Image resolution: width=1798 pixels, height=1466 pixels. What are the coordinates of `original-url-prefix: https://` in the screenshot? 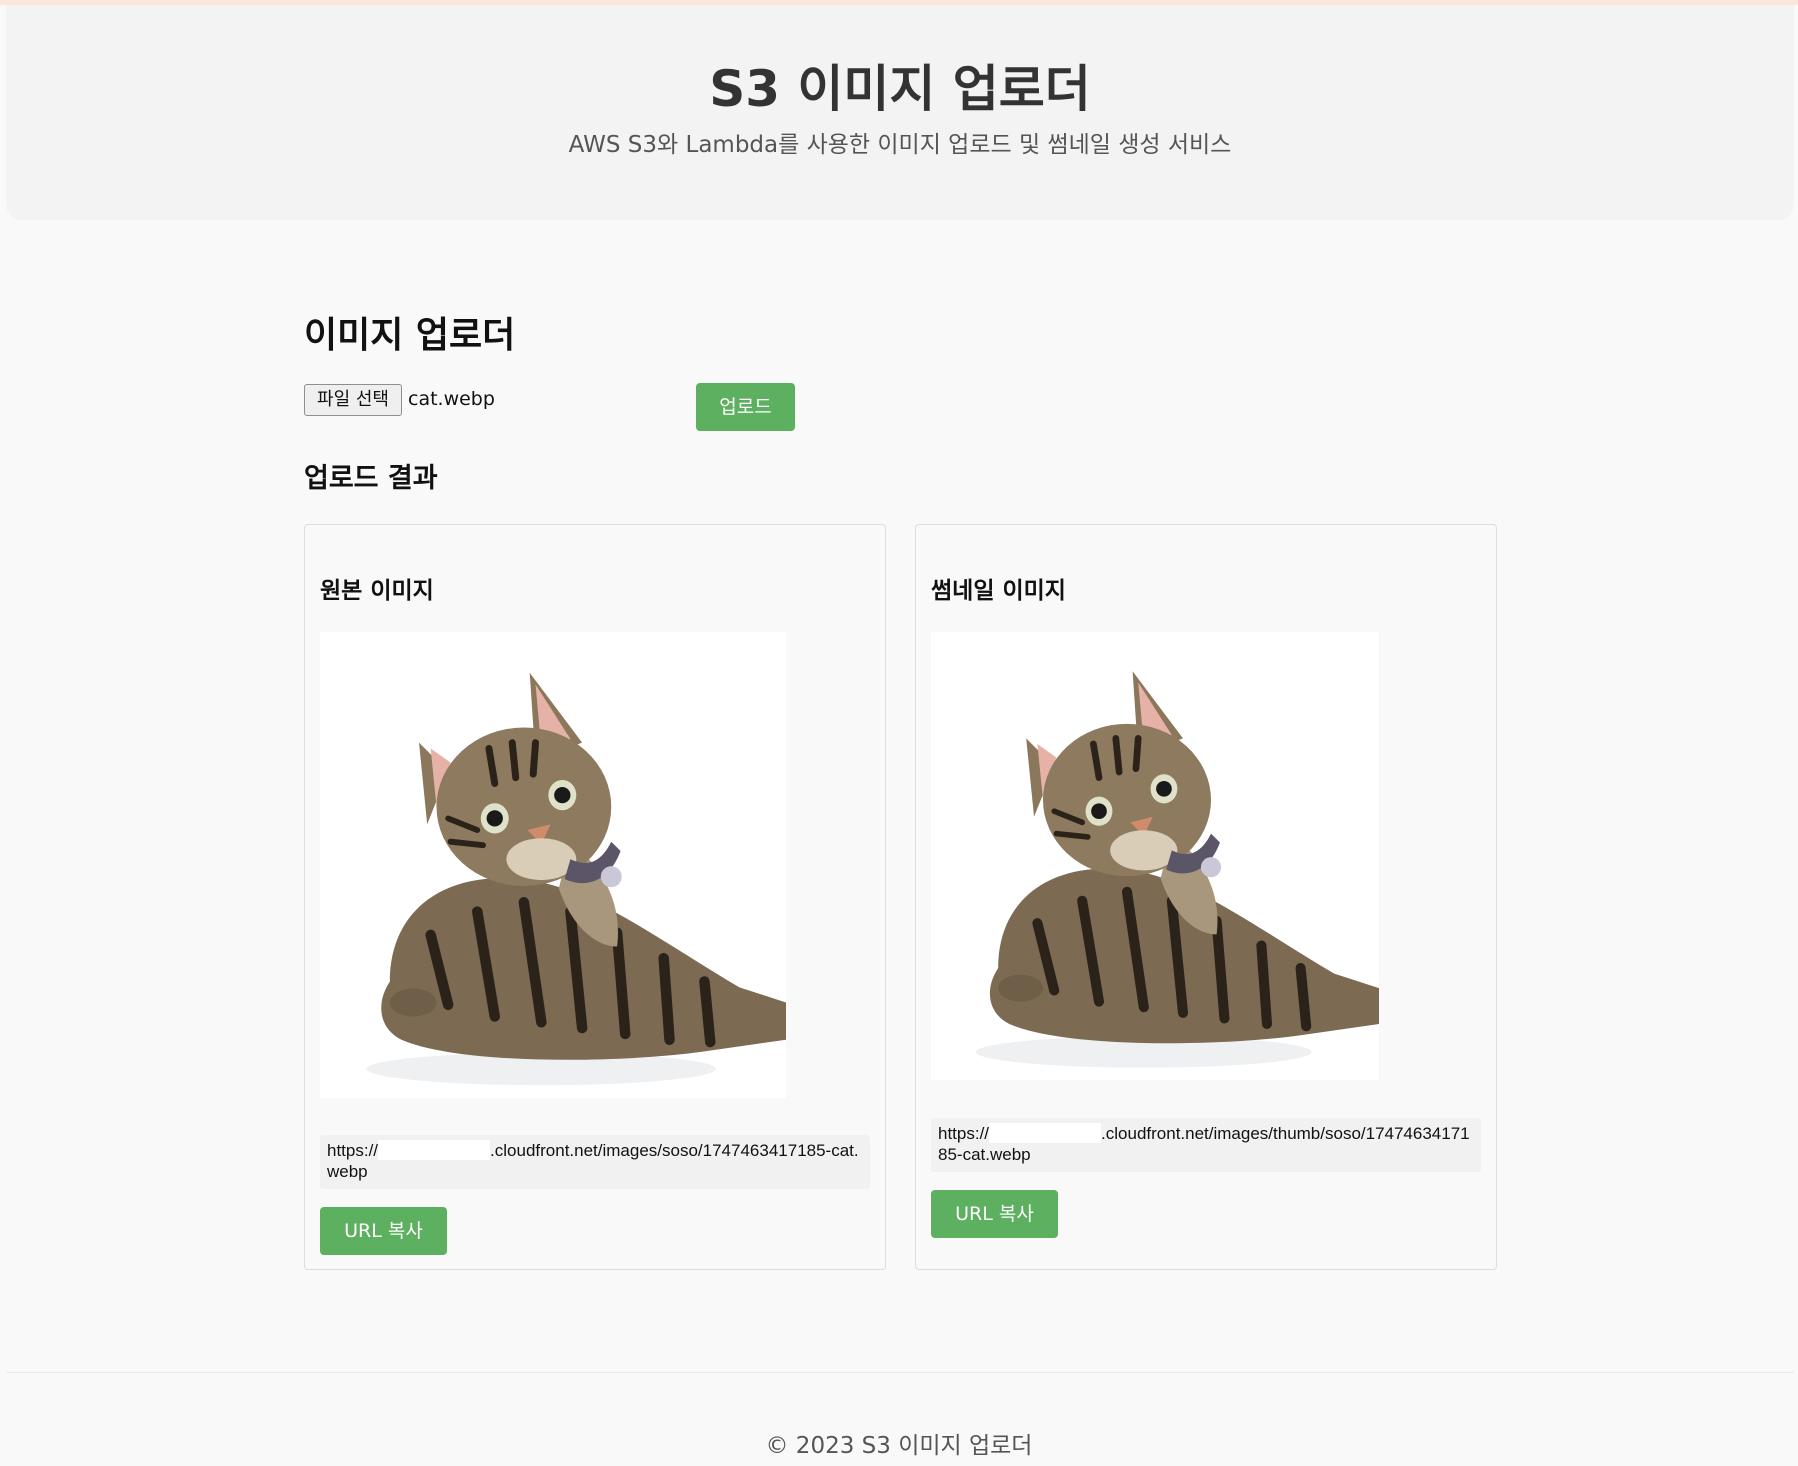 It's located at (353, 1150).